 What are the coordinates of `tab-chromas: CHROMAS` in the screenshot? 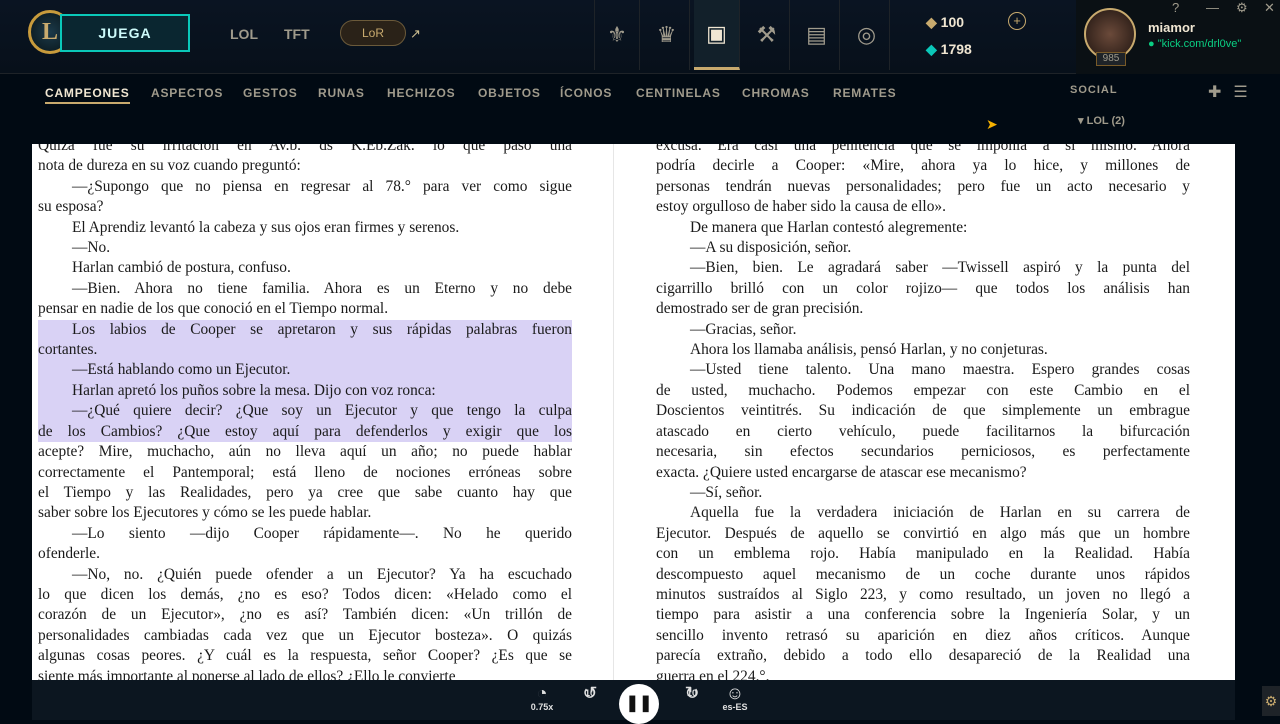 It's located at (776, 93).